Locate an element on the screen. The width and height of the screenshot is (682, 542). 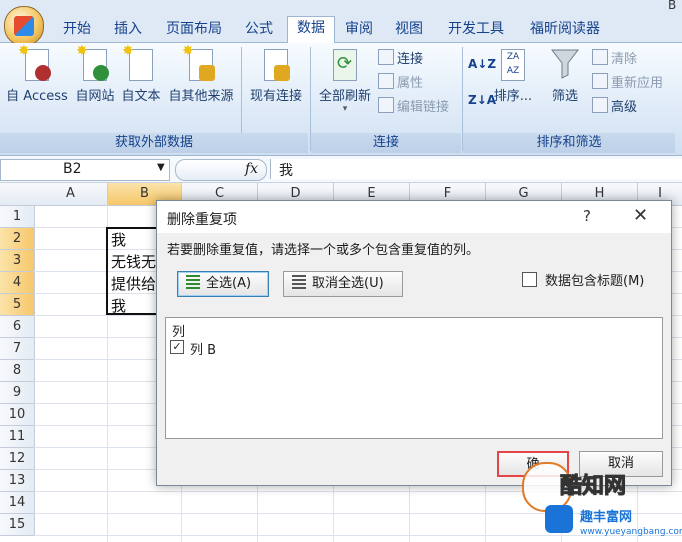
clear-filter-button: 清除 is located at coordinates (614, 59).